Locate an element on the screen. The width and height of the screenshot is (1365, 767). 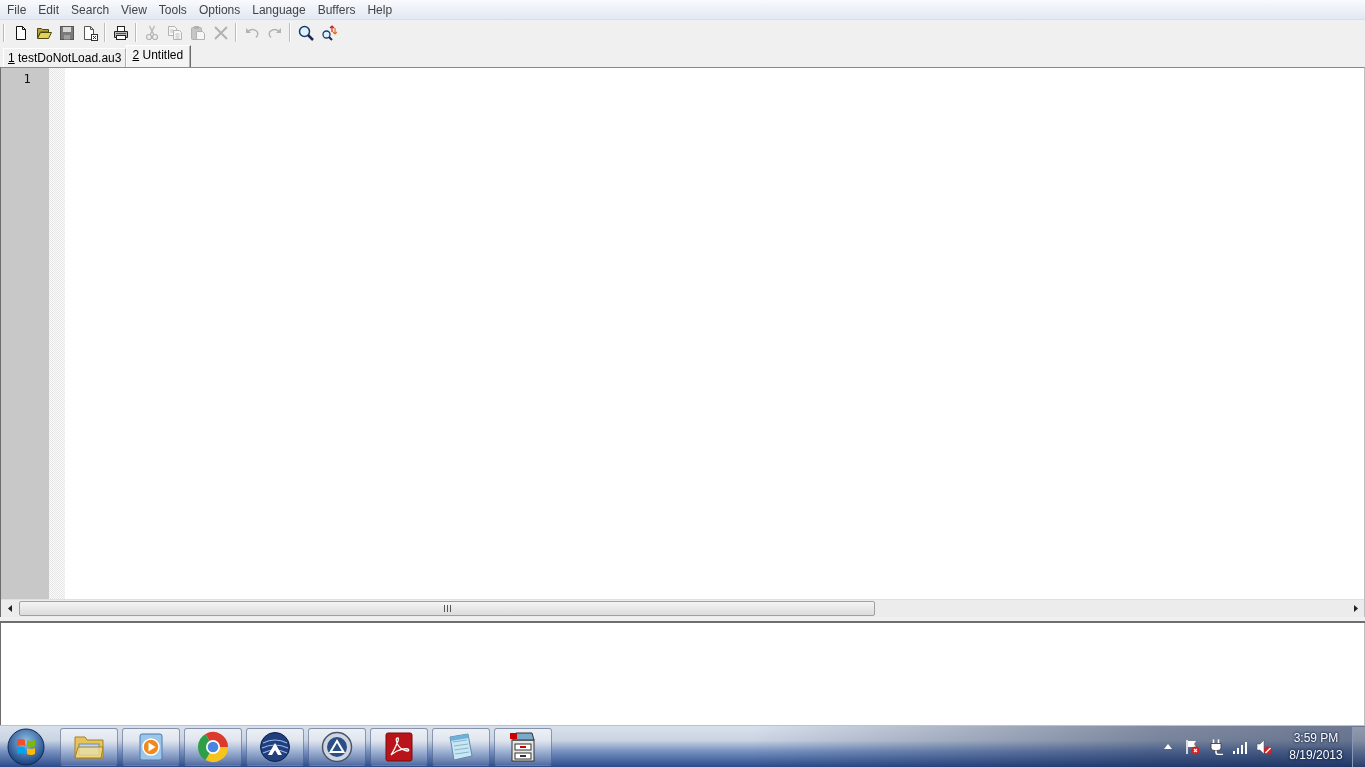
sphere-icon is located at coordinates (275, 746).